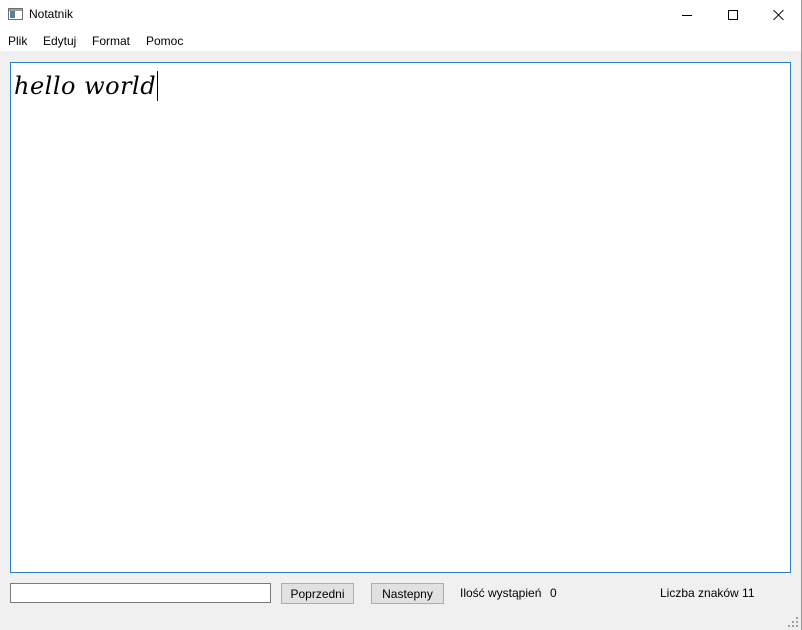 Image resolution: width=802 pixels, height=630 pixels. What do you see at coordinates (400, 40) in the screenshot?
I see `menu-bar: Plik Edytuj Format Pomoc` at bounding box center [400, 40].